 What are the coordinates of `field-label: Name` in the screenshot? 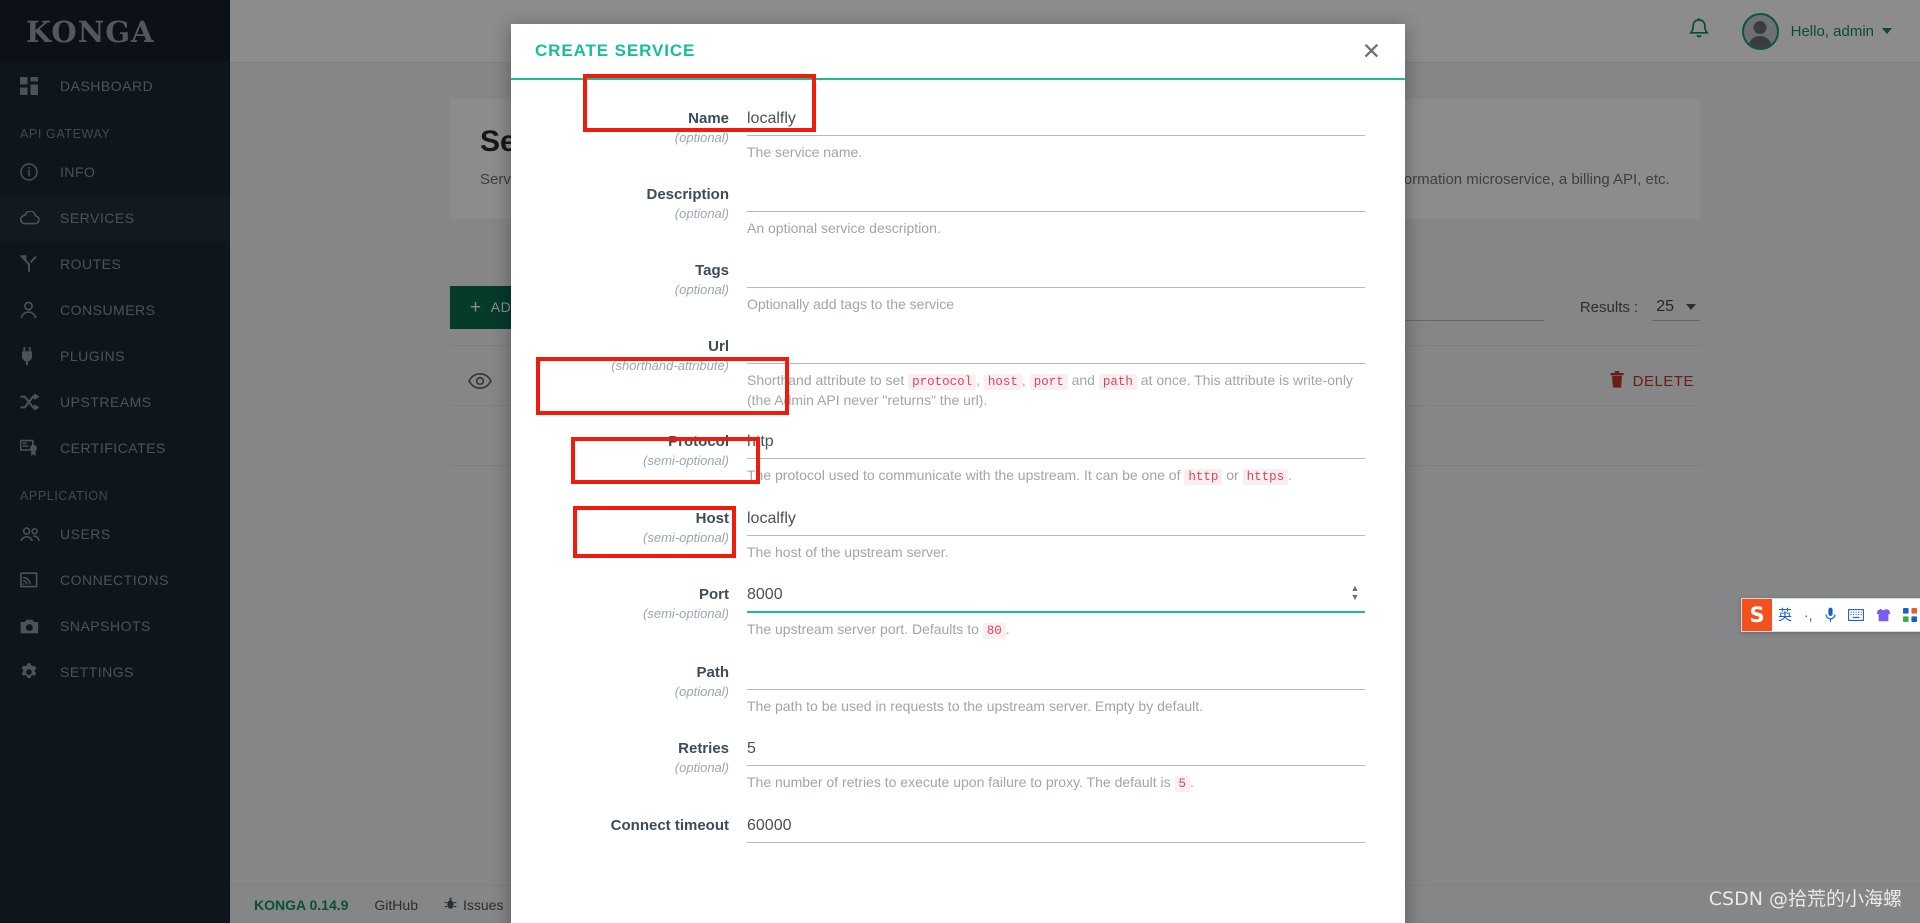 It's located at (708, 118).